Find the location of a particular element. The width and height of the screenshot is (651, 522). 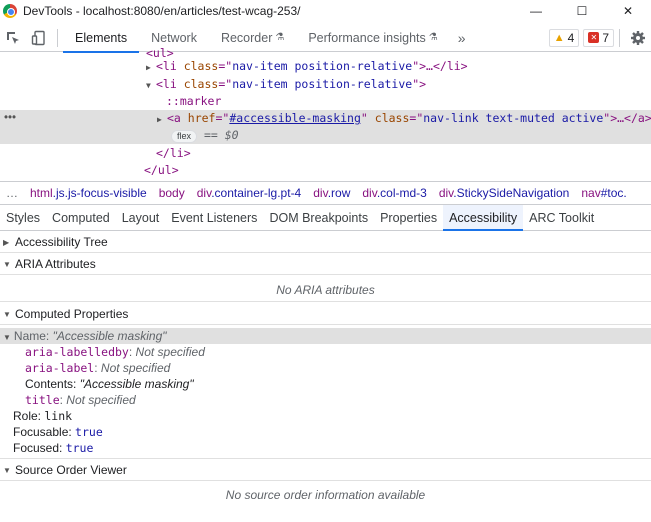

property-name-row: ▼ Name: "Accessible masking" is located at coordinates (325, 336).